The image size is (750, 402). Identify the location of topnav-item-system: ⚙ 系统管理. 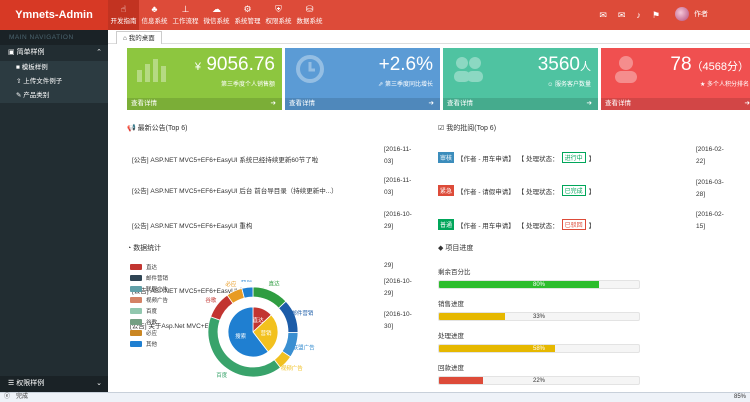
(247, 15).